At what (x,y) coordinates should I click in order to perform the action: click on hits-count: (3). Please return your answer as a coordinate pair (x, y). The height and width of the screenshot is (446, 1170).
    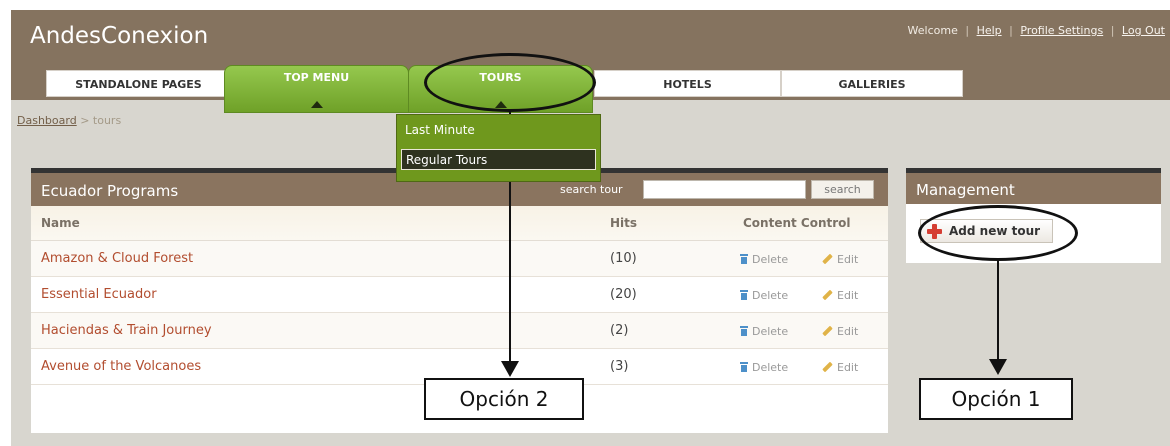
    Looking at the image, I should click on (619, 366).